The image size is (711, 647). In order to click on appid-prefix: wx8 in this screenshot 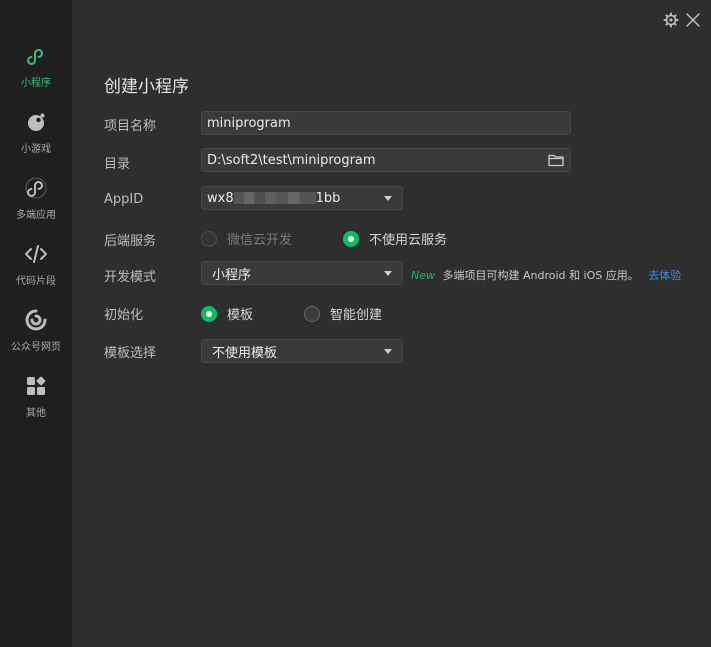, I will do `click(220, 198)`.